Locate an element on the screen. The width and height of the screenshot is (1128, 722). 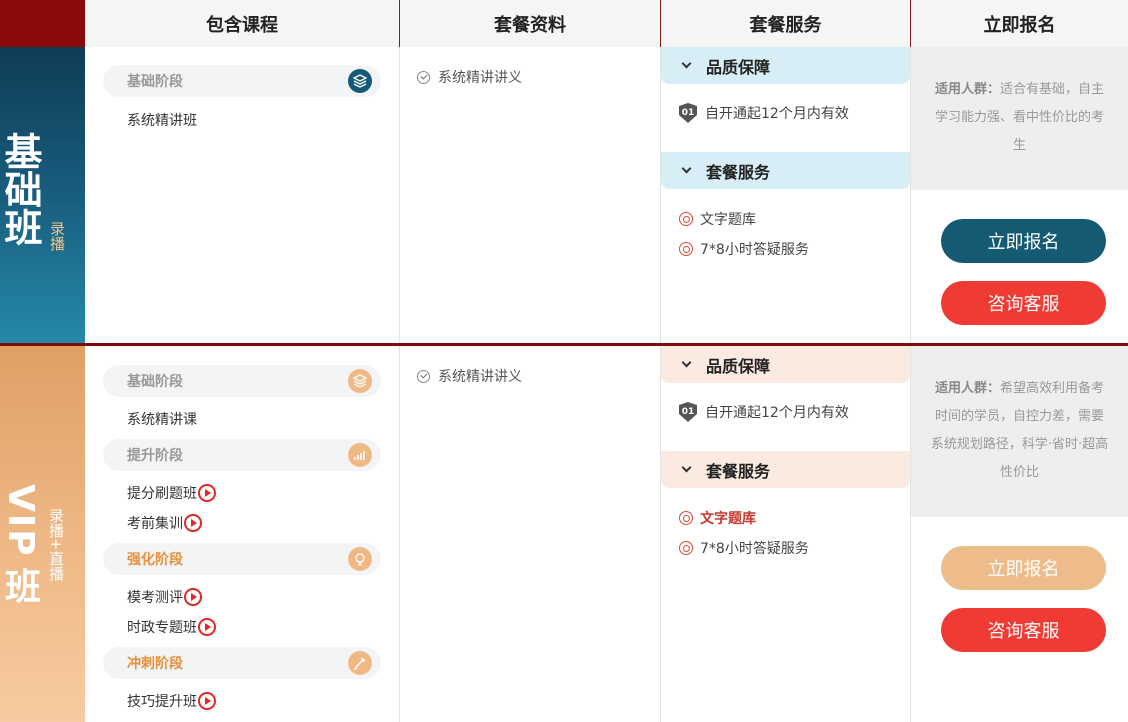
stage-label: 强化阶段 is located at coordinates (155, 560).